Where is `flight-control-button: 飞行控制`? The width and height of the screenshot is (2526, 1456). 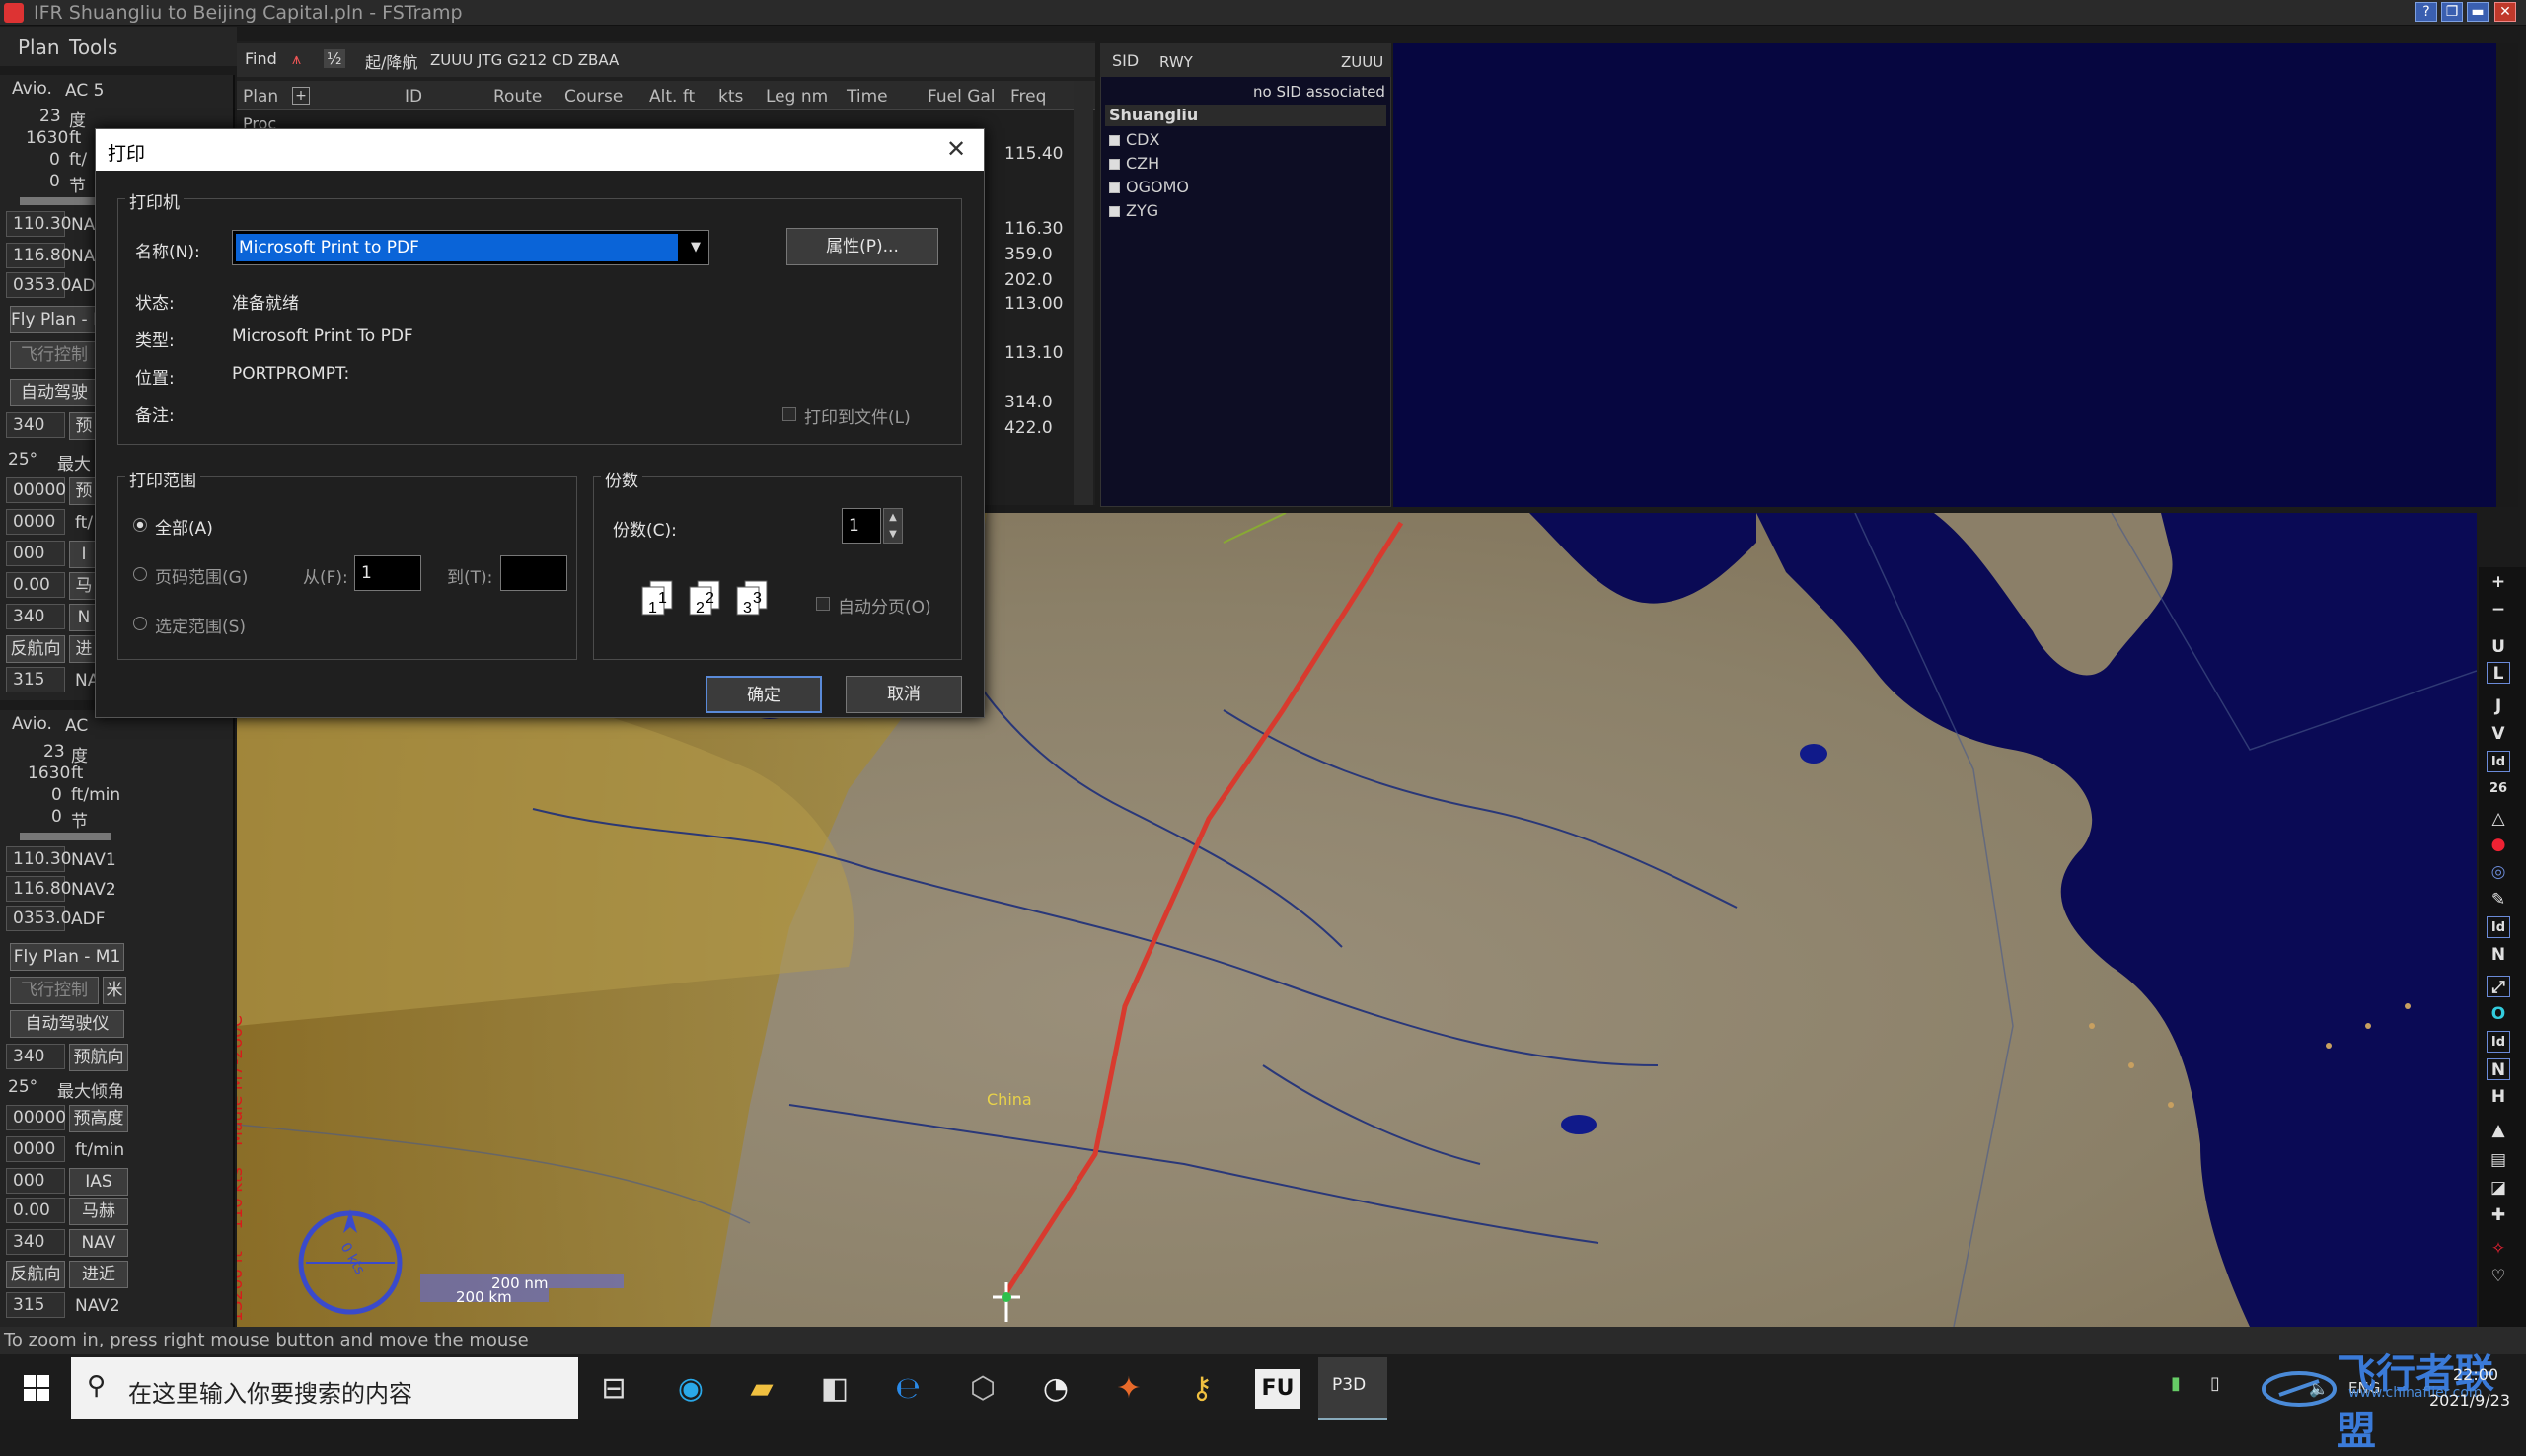 flight-control-button: 飞行控制 is located at coordinates (54, 355).